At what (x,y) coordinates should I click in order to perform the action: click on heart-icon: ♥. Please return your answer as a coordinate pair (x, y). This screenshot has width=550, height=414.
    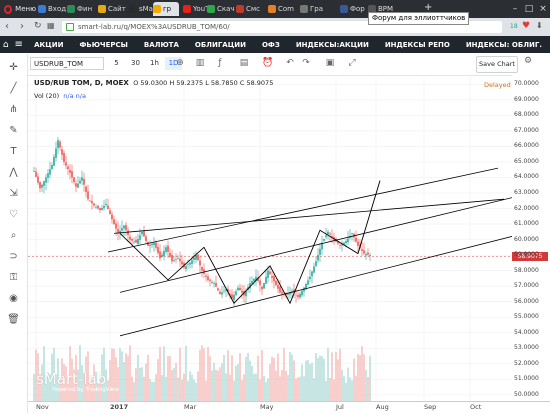
    Looking at the image, I should click on (526, 26).